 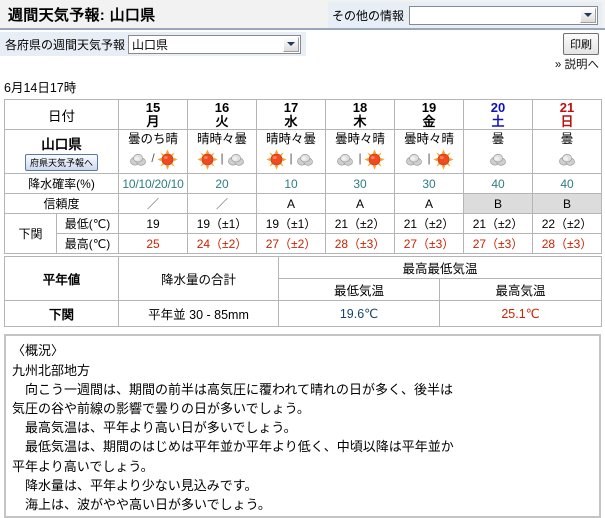 I want to click on prefecture-select-label: 各府県の週間天気予報, so click(x=65, y=44).